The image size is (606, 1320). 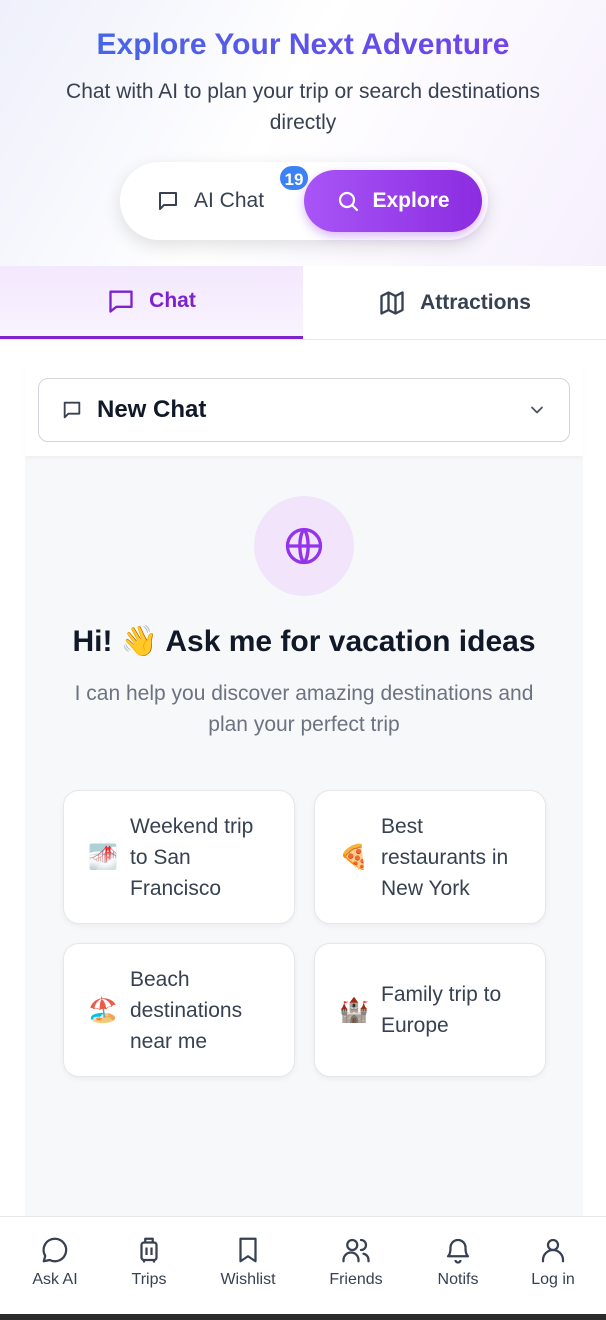 What do you see at coordinates (445, 857) in the screenshot?
I see `suggestion-text: Best restaurants in New York` at bounding box center [445, 857].